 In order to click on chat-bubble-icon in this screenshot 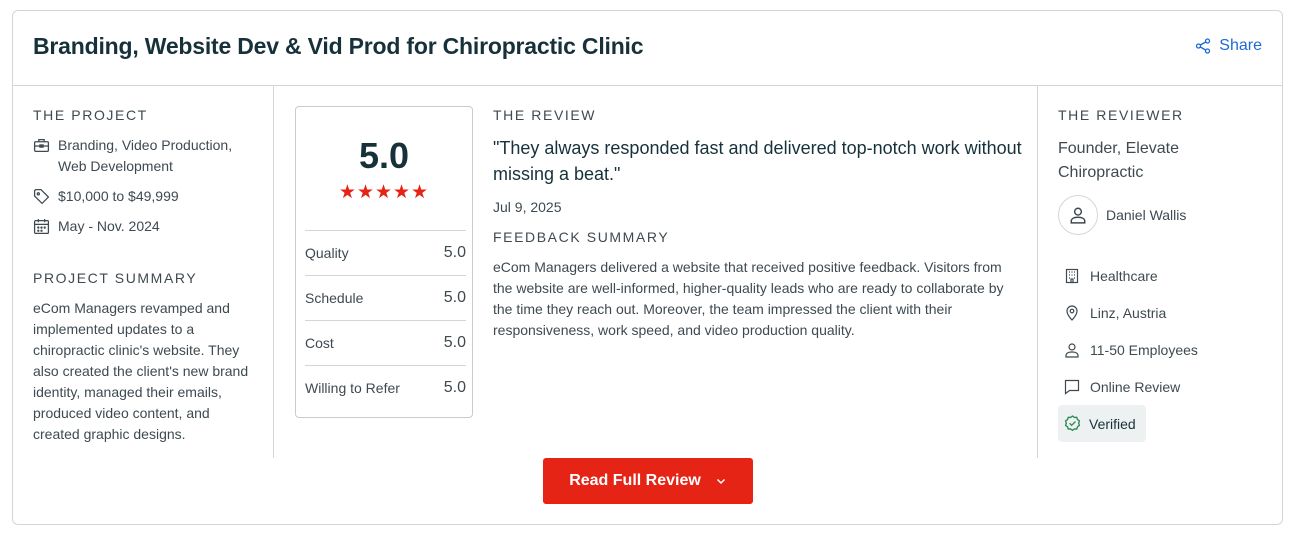, I will do `click(1072, 387)`.